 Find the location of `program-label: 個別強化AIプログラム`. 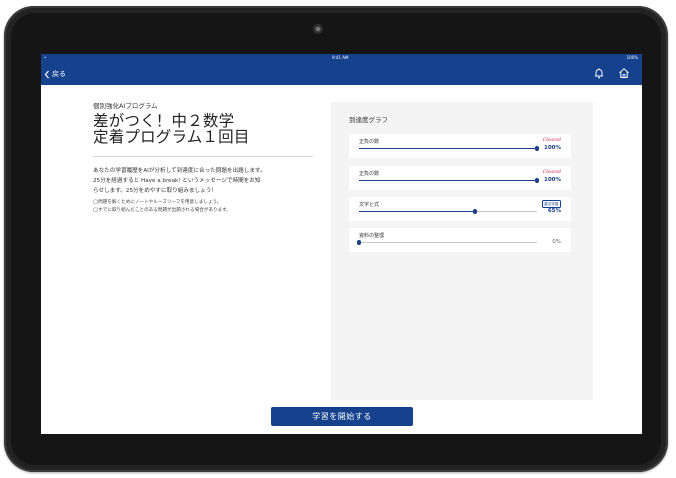

program-label: 個別強化AIプログラム is located at coordinates (125, 106).